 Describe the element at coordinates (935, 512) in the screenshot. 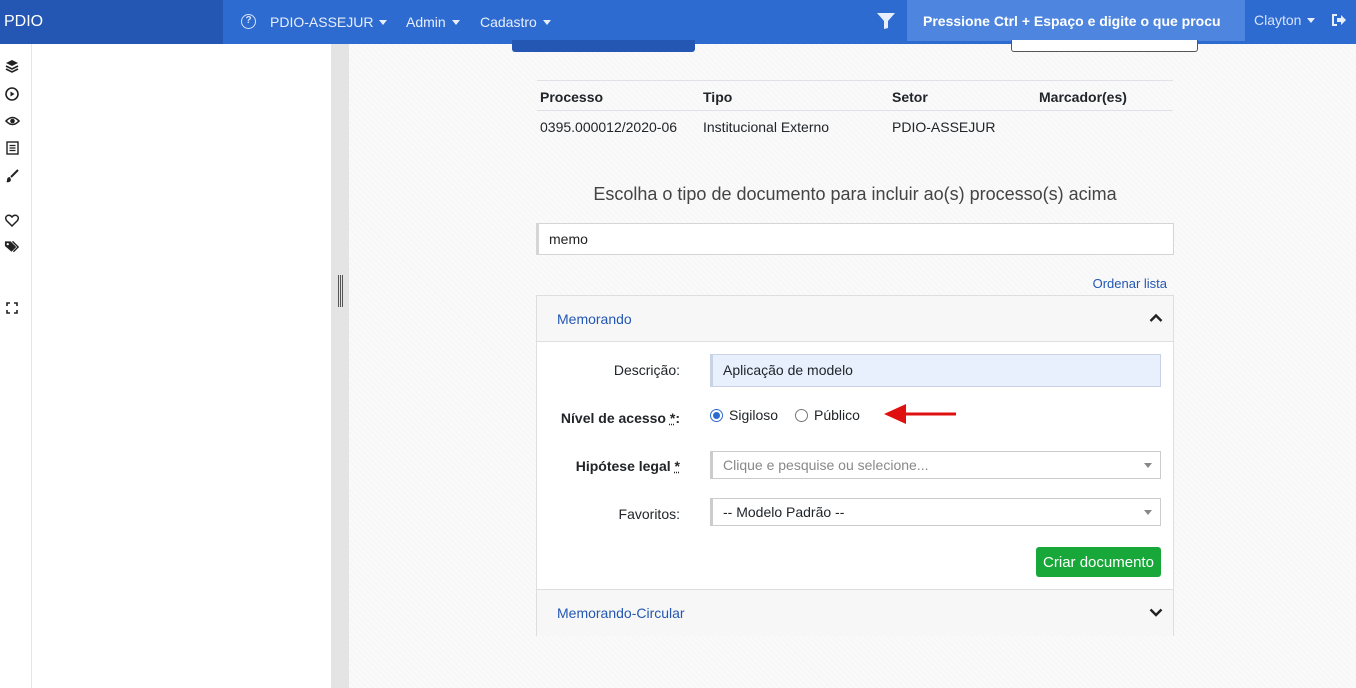

I see `favoritos-select: -- Modelo Padrão --` at that location.